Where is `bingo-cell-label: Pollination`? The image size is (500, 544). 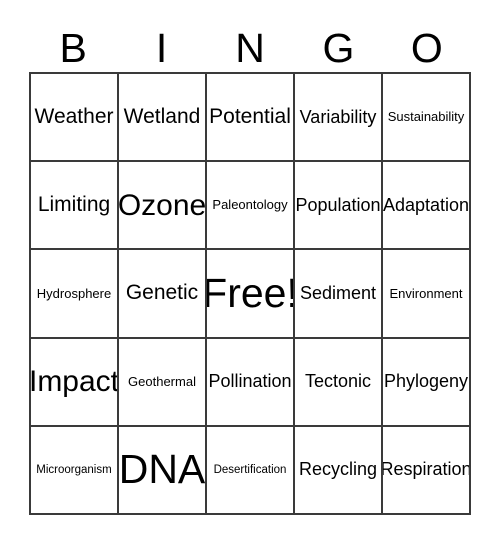
bingo-cell-label: Pollination is located at coordinates (250, 381).